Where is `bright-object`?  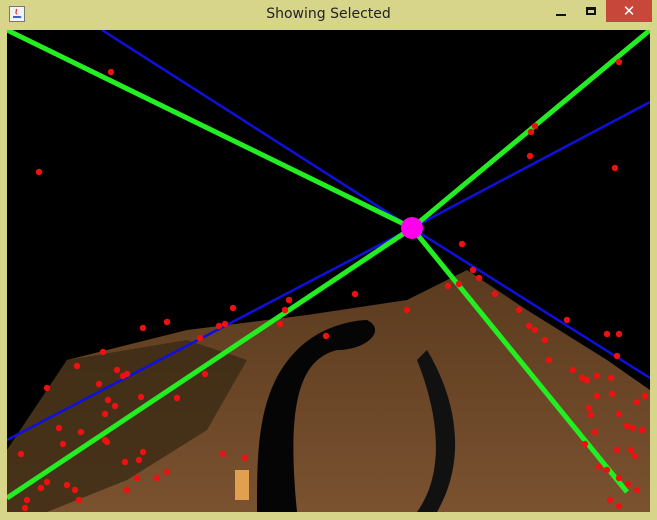
bright-object is located at coordinates (242, 485).